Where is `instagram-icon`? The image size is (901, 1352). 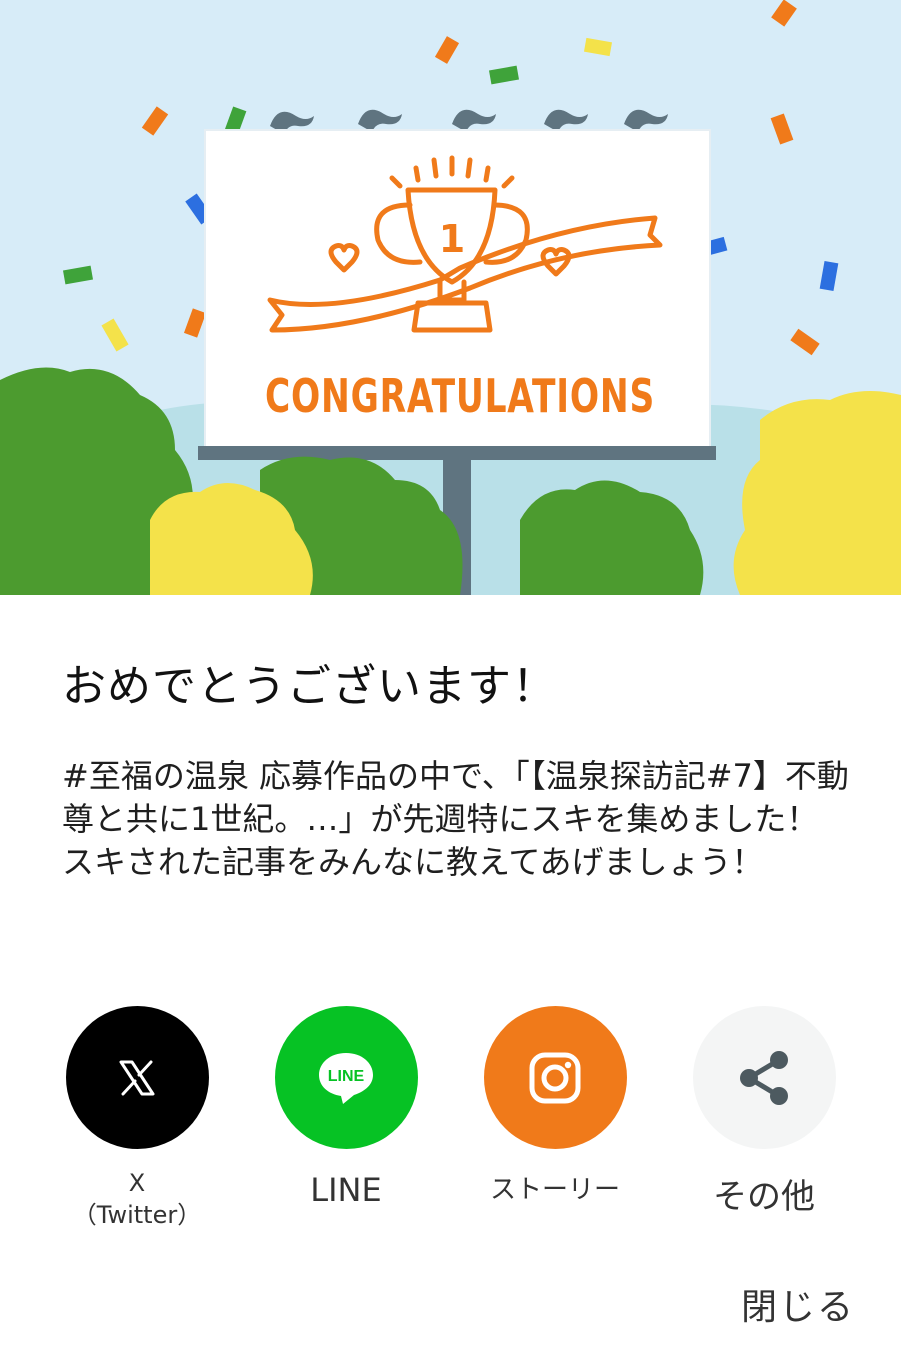
instagram-icon is located at coordinates (555, 1077).